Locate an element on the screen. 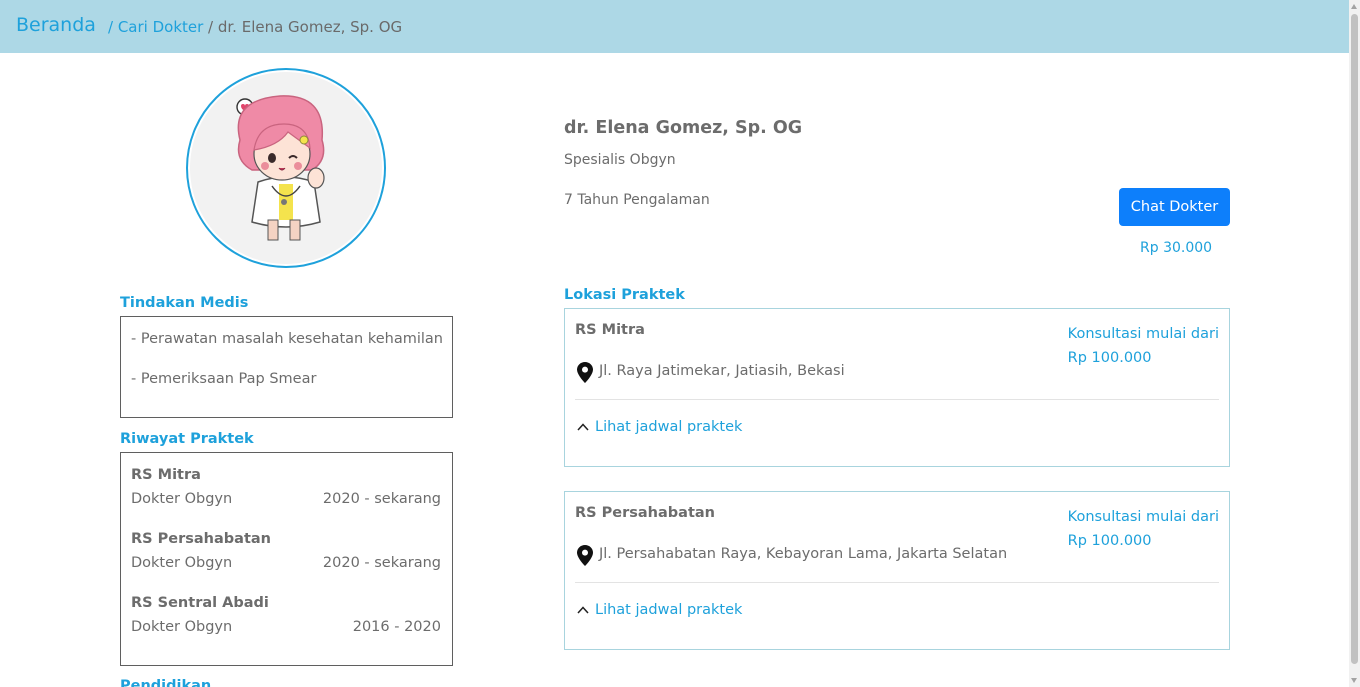 The width and height of the screenshot is (1360, 687). tindakan-item: - Pemeriksaan Pap Smear is located at coordinates (224, 379).